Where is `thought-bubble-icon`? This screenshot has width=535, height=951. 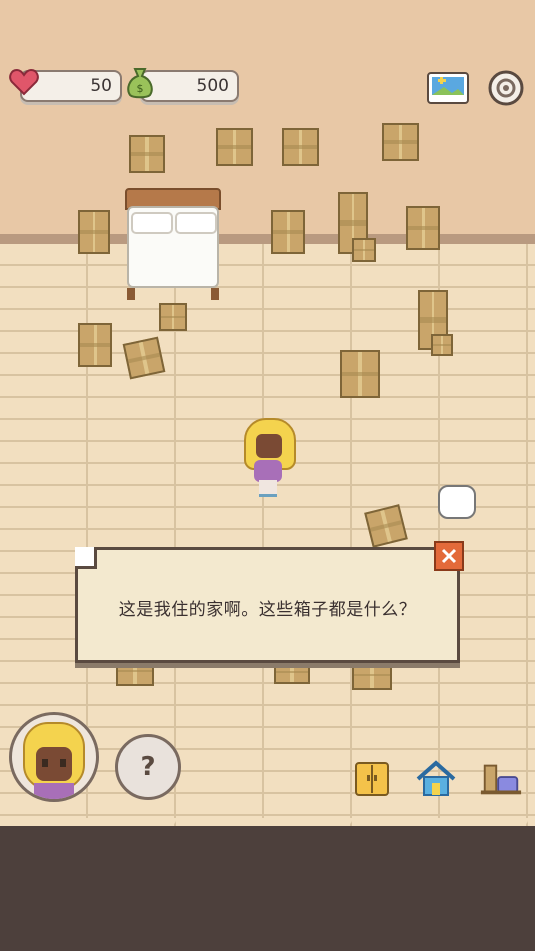 thought-bubble-icon is located at coordinates (457, 502).